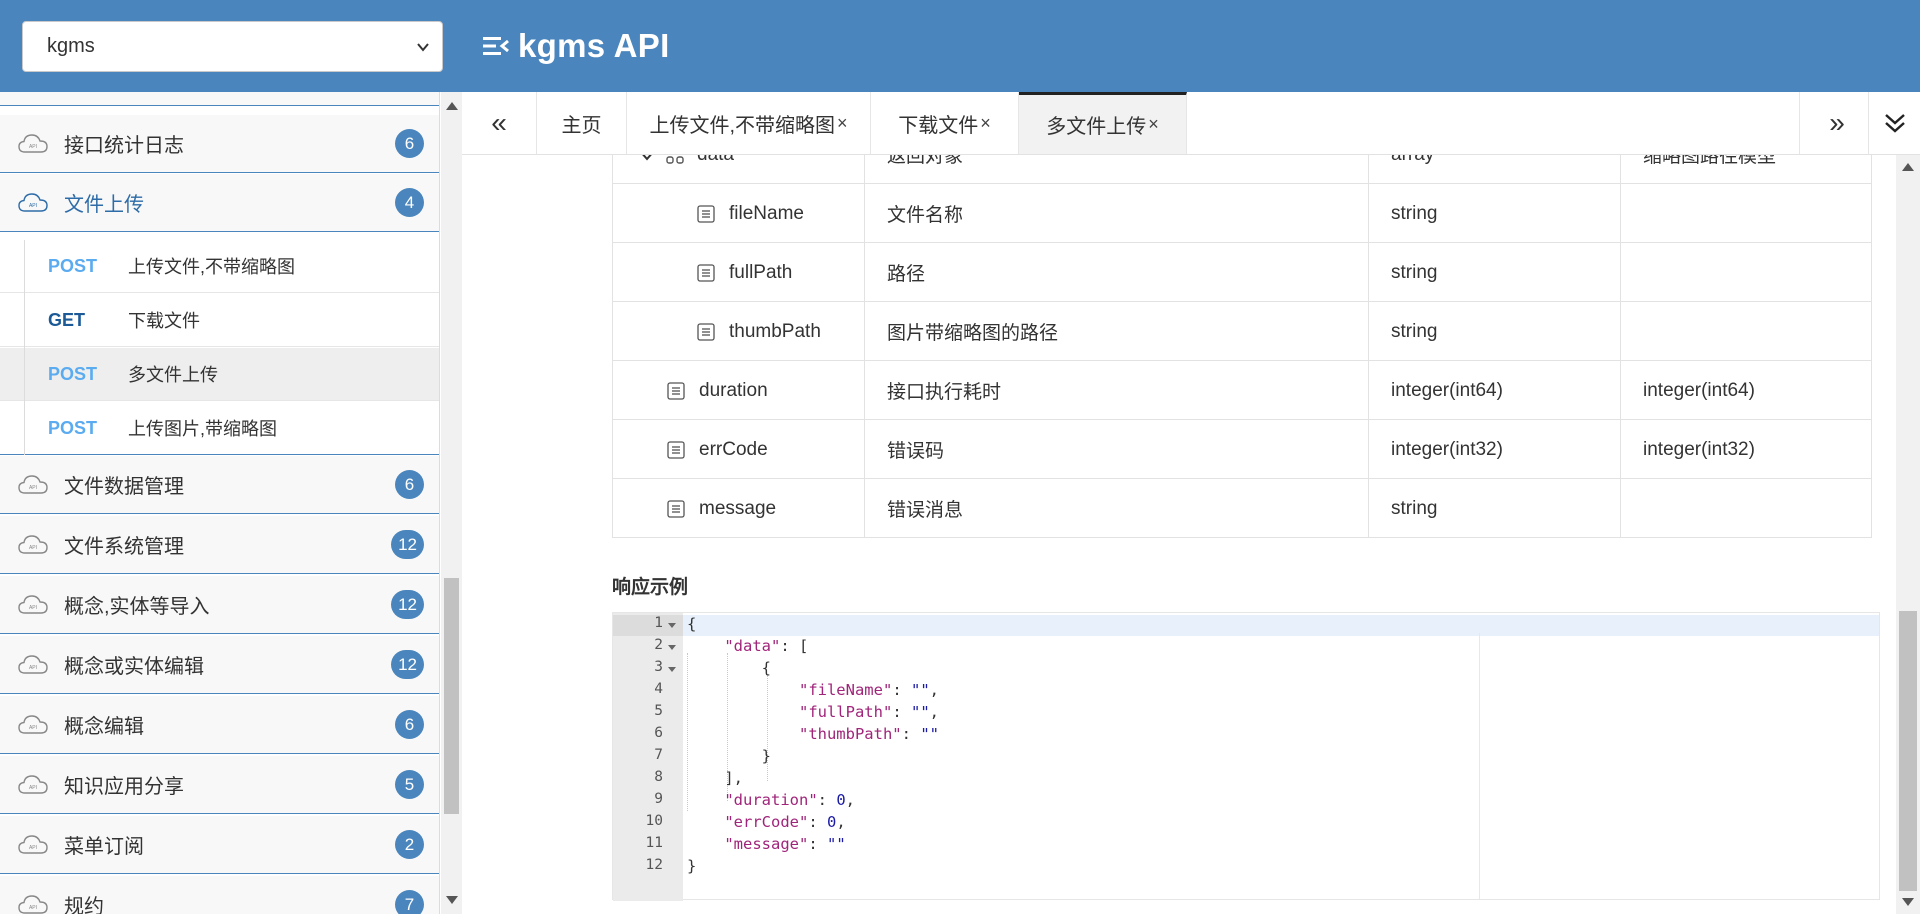  What do you see at coordinates (738, 272) in the screenshot?
I see `param-name-cell: fullPath` at bounding box center [738, 272].